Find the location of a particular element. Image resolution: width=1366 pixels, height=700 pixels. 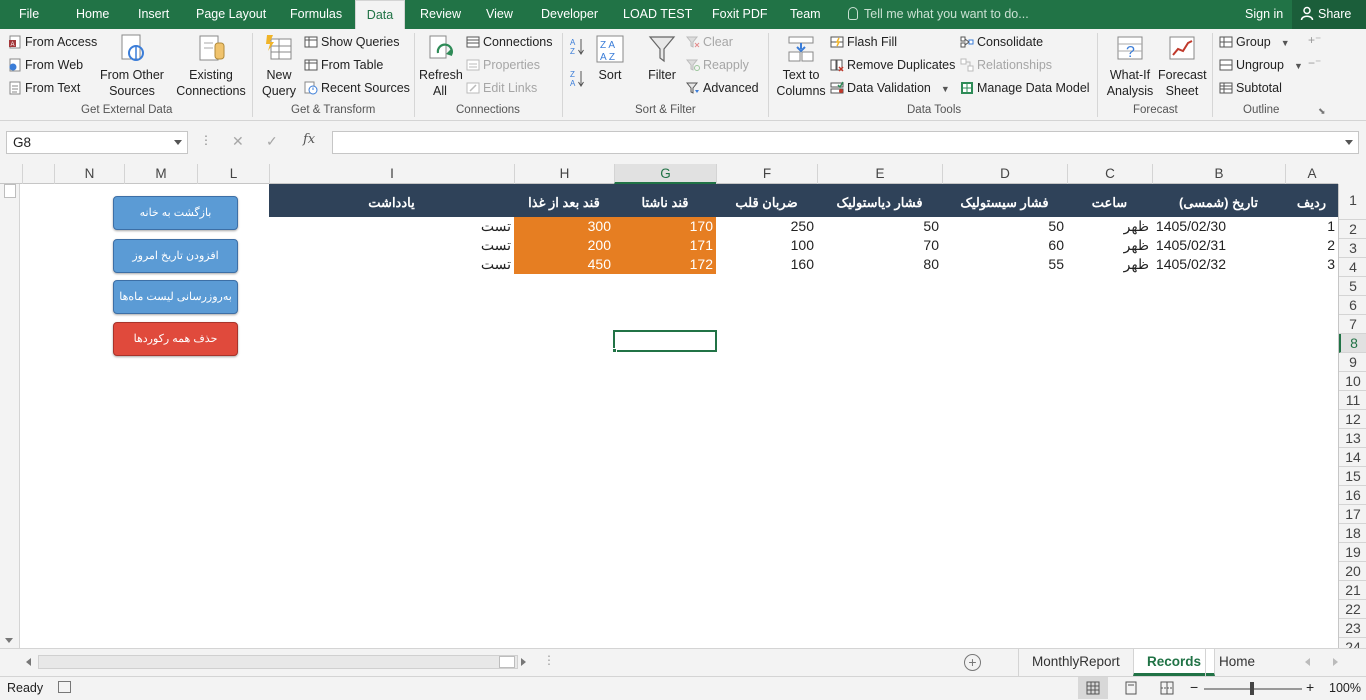

edit-links-button: Edit Links is located at coordinates (501, 88).